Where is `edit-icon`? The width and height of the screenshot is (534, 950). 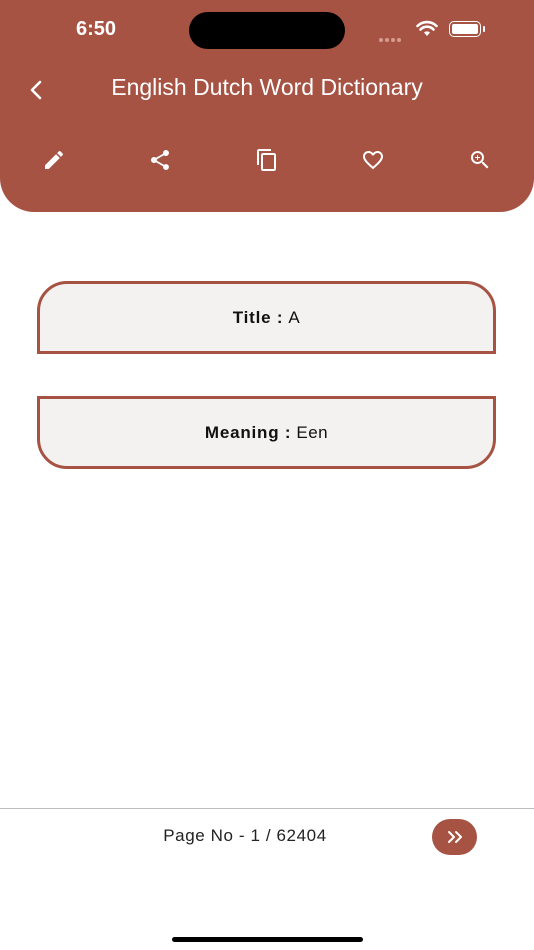
edit-icon is located at coordinates (54, 159).